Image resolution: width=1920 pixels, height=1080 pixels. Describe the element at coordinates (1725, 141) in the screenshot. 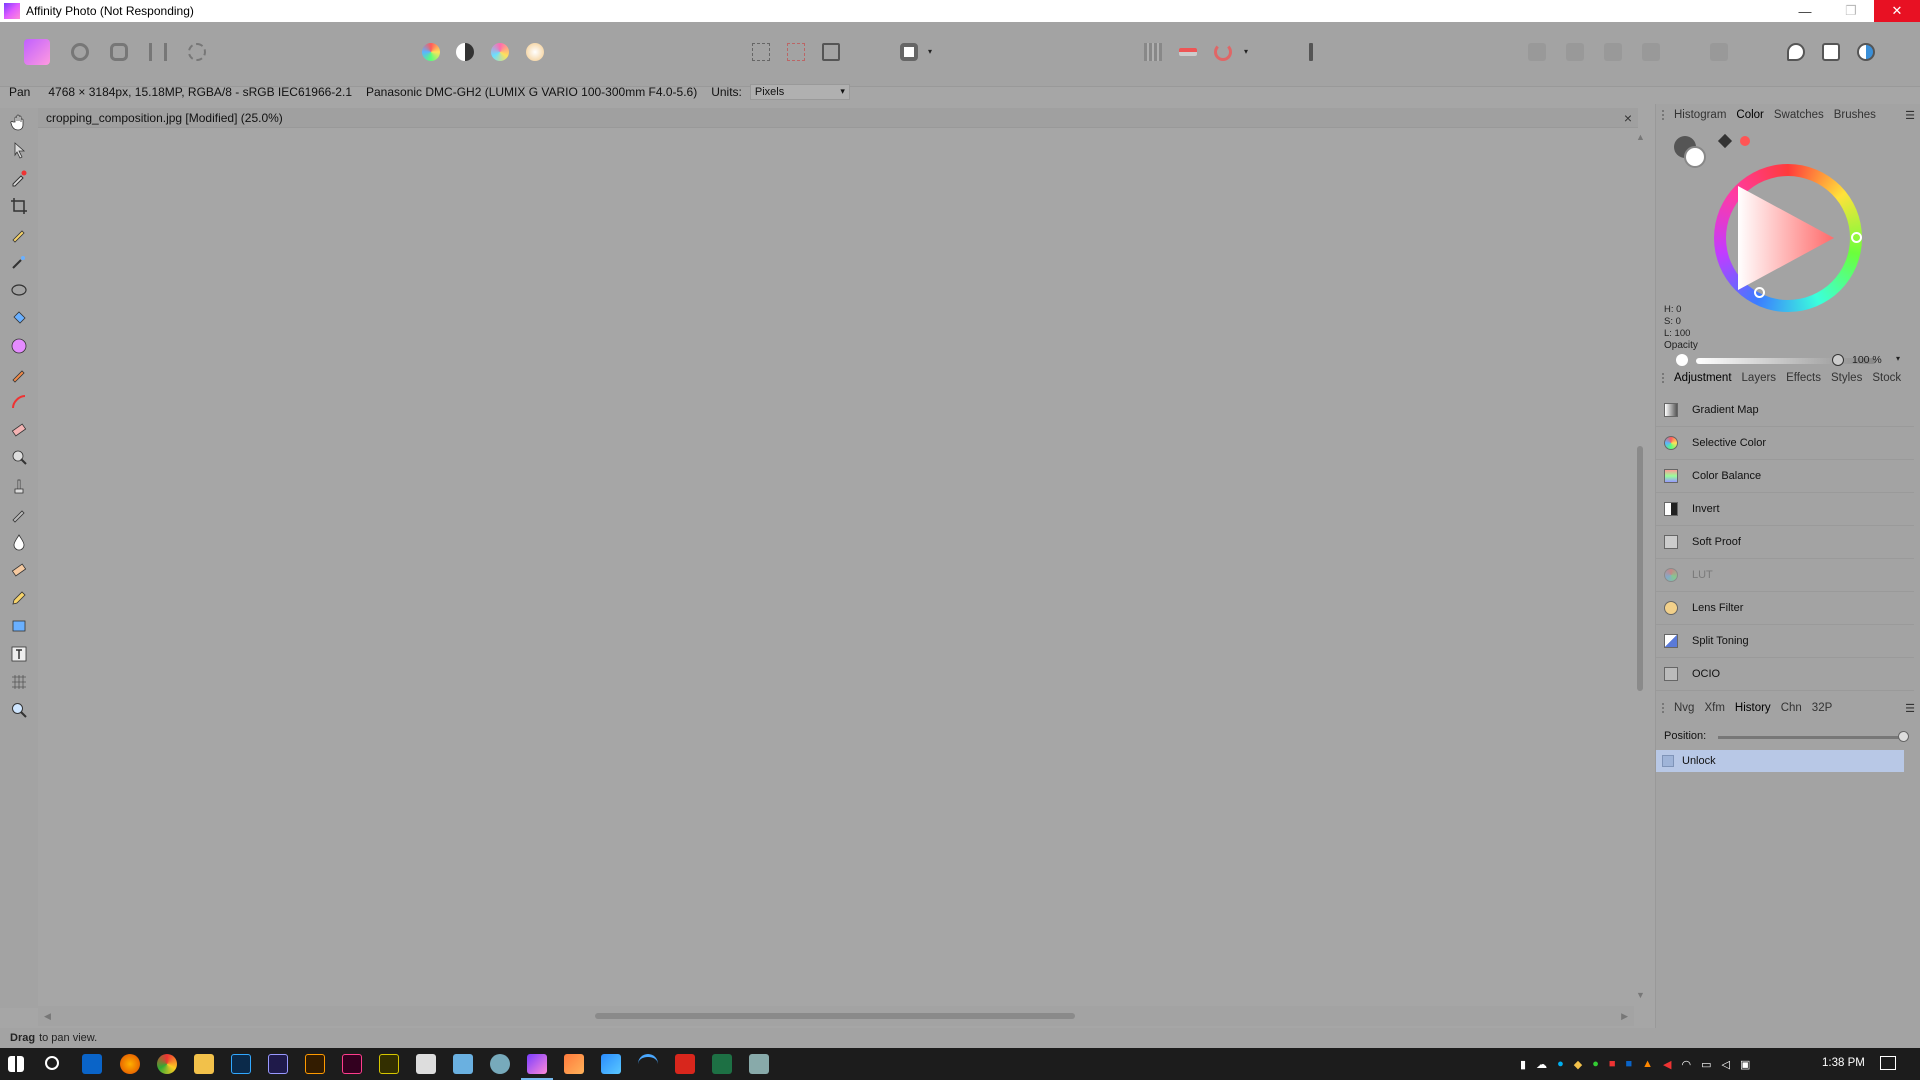

I see `eyedropper-icon` at that location.